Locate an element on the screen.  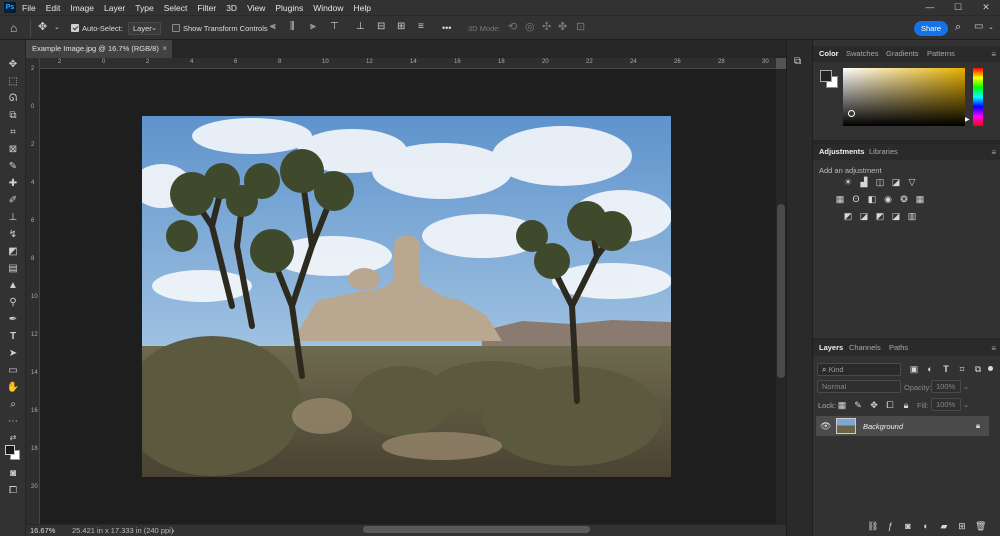
invert-icon: ◩ is located at coordinates (848, 216).